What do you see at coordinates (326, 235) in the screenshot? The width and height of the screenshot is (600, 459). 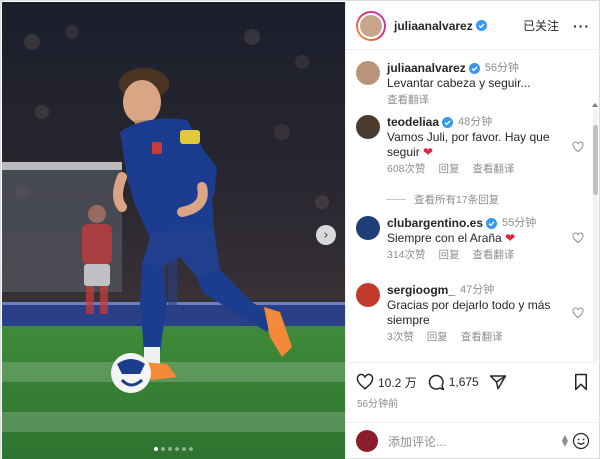 I see `next-slide-button: ›` at bounding box center [326, 235].